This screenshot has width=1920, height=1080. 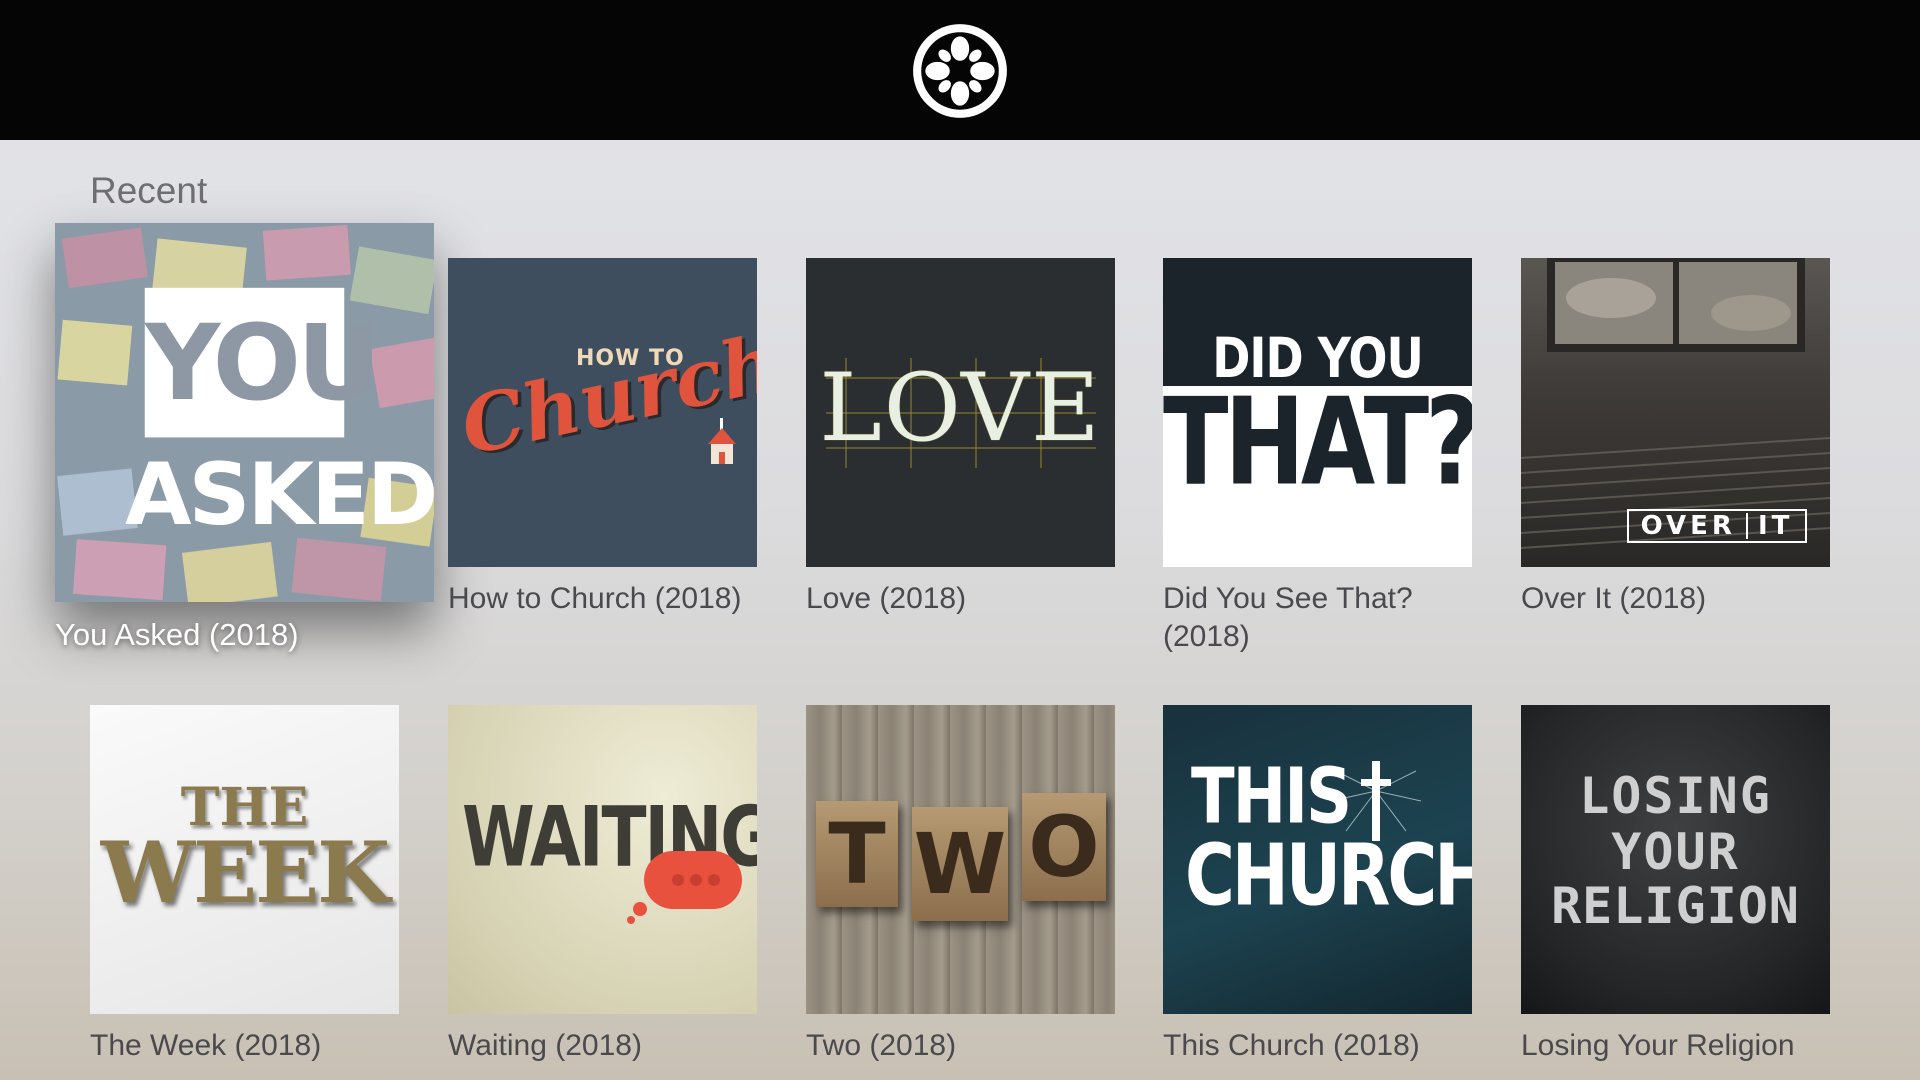 I want to click on you-asked-art-line2: ASKED, so click(x=279, y=495).